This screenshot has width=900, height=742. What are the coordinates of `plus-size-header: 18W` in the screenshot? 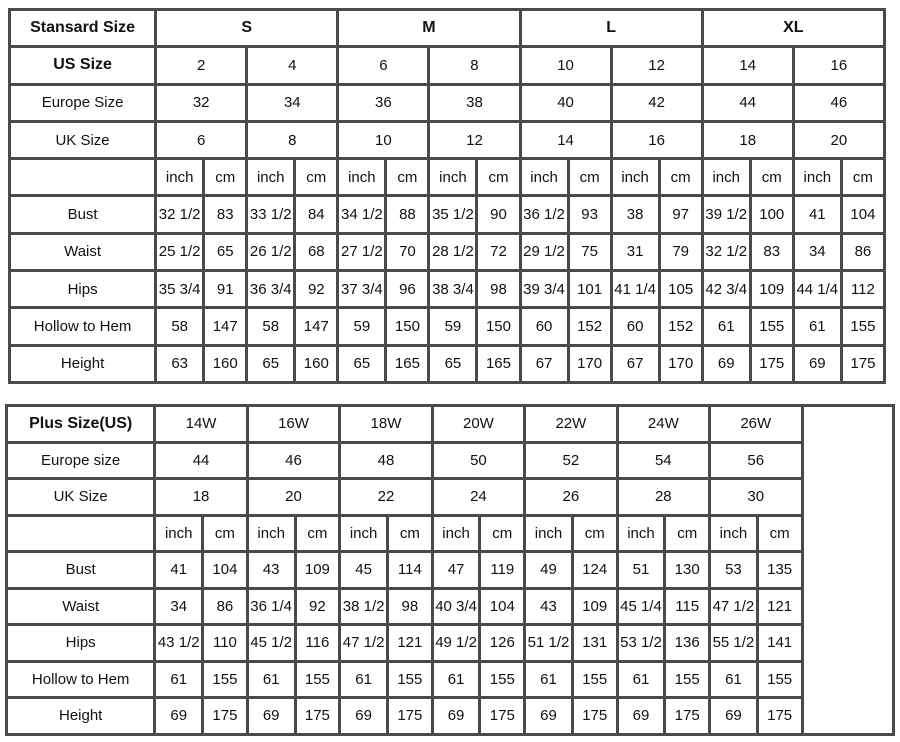 It's located at (386, 424).